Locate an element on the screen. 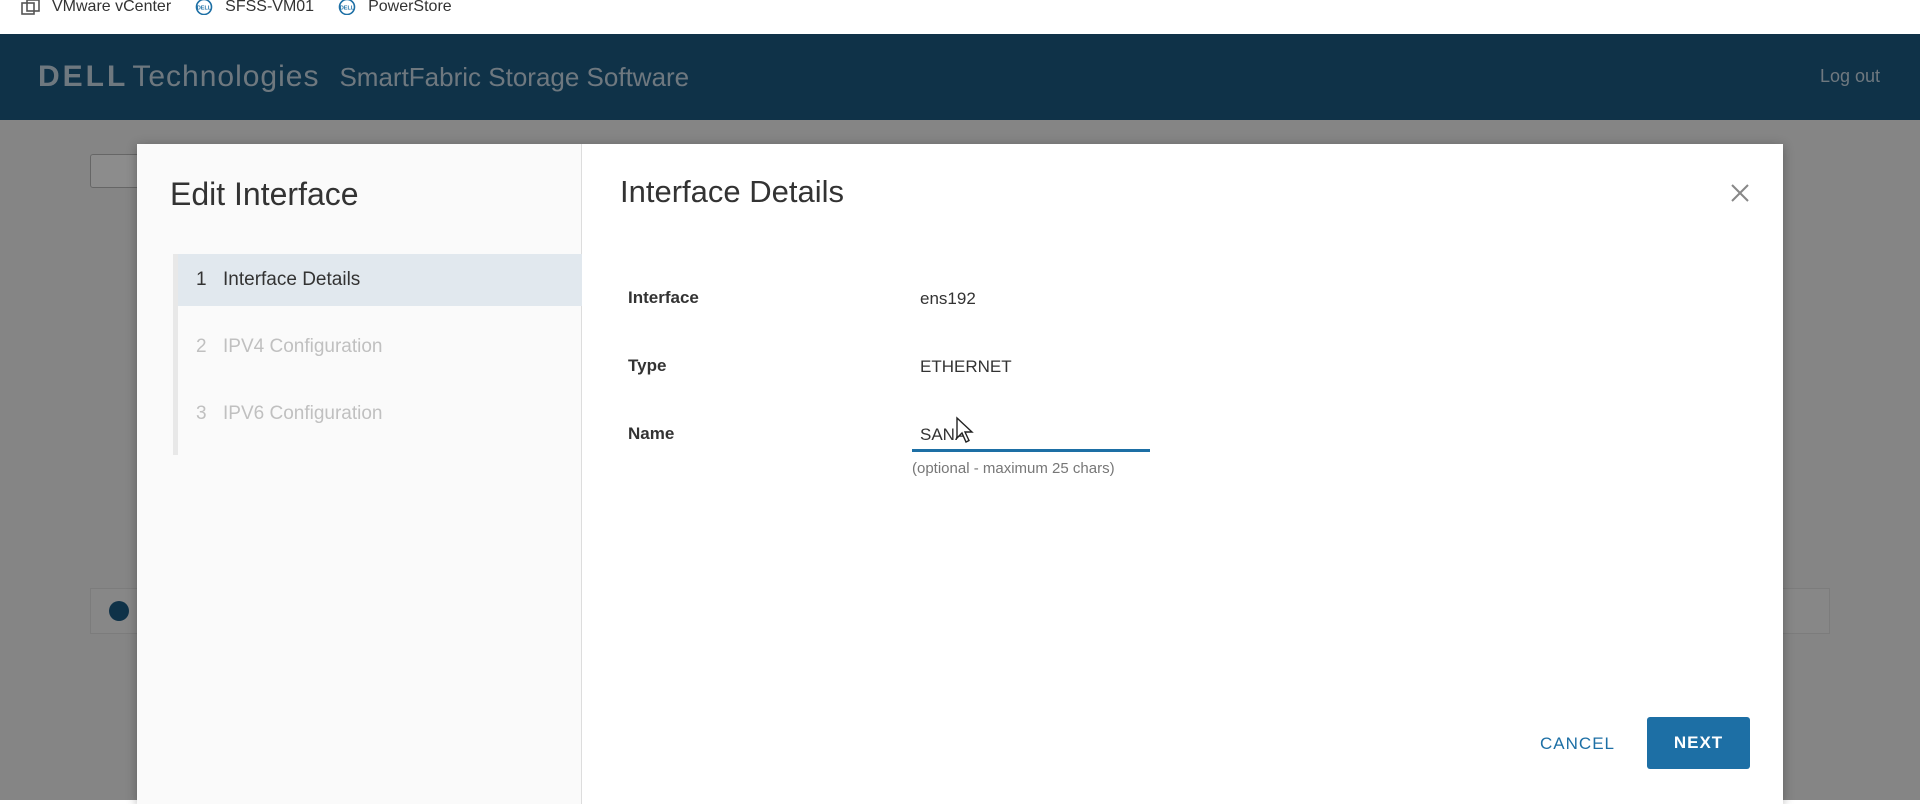 The height and width of the screenshot is (804, 1920). step-interface-details: 1 Interface Details is located at coordinates (380, 280).